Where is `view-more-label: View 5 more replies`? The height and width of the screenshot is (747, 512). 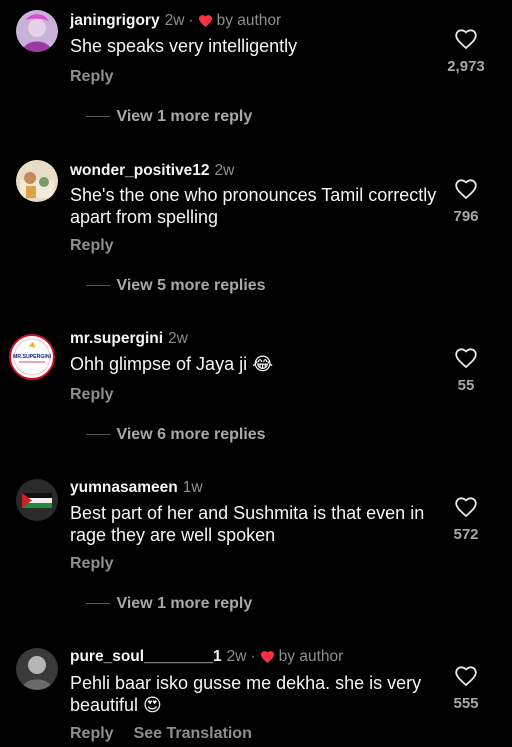
view-more-label: View 5 more replies is located at coordinates (191, 285).